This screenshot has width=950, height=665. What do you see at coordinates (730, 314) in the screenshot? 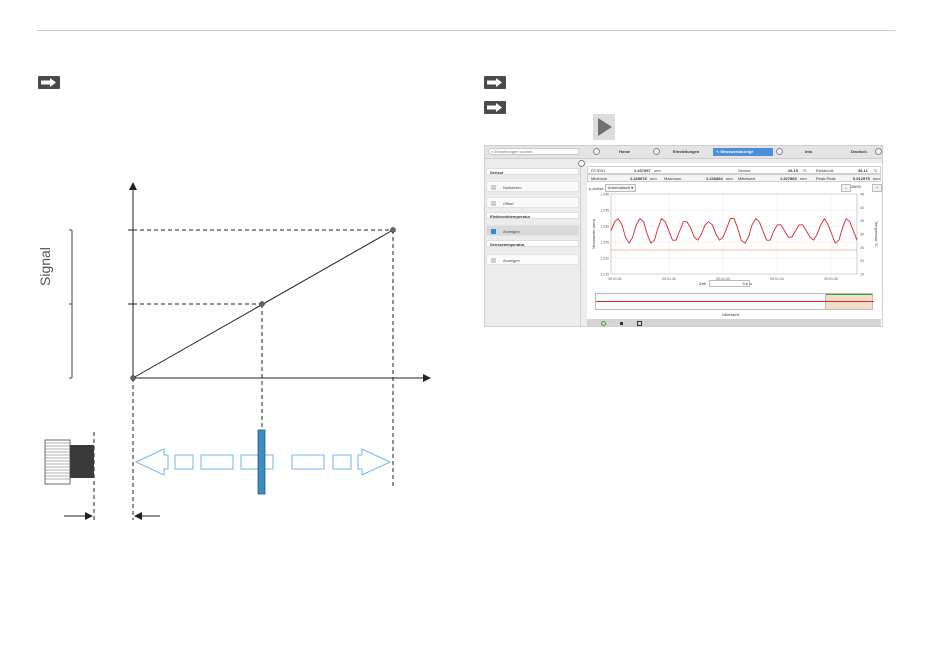
I see `overview-label: Übersicht` at bounding box center [730, 314].